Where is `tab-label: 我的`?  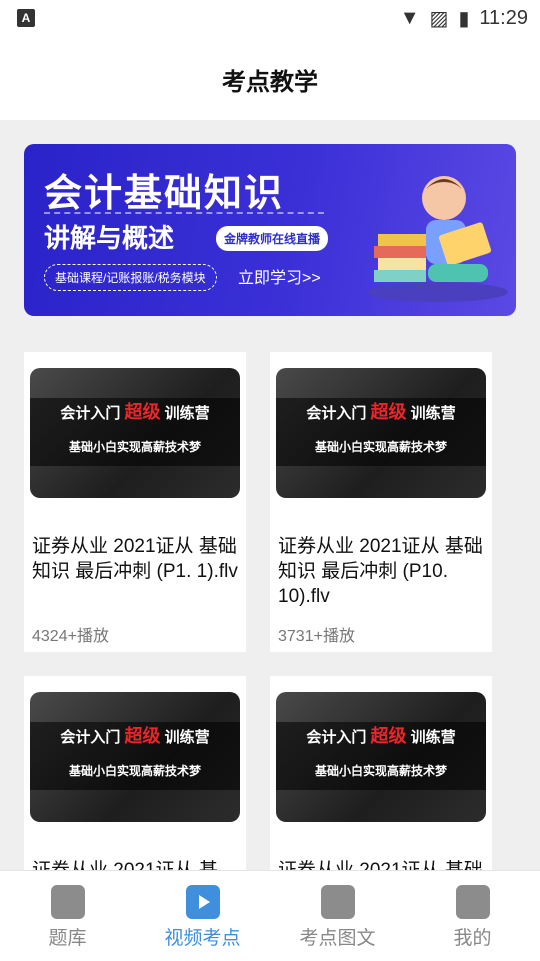
tab-label: 我的 is located at coordinates (472, 938).